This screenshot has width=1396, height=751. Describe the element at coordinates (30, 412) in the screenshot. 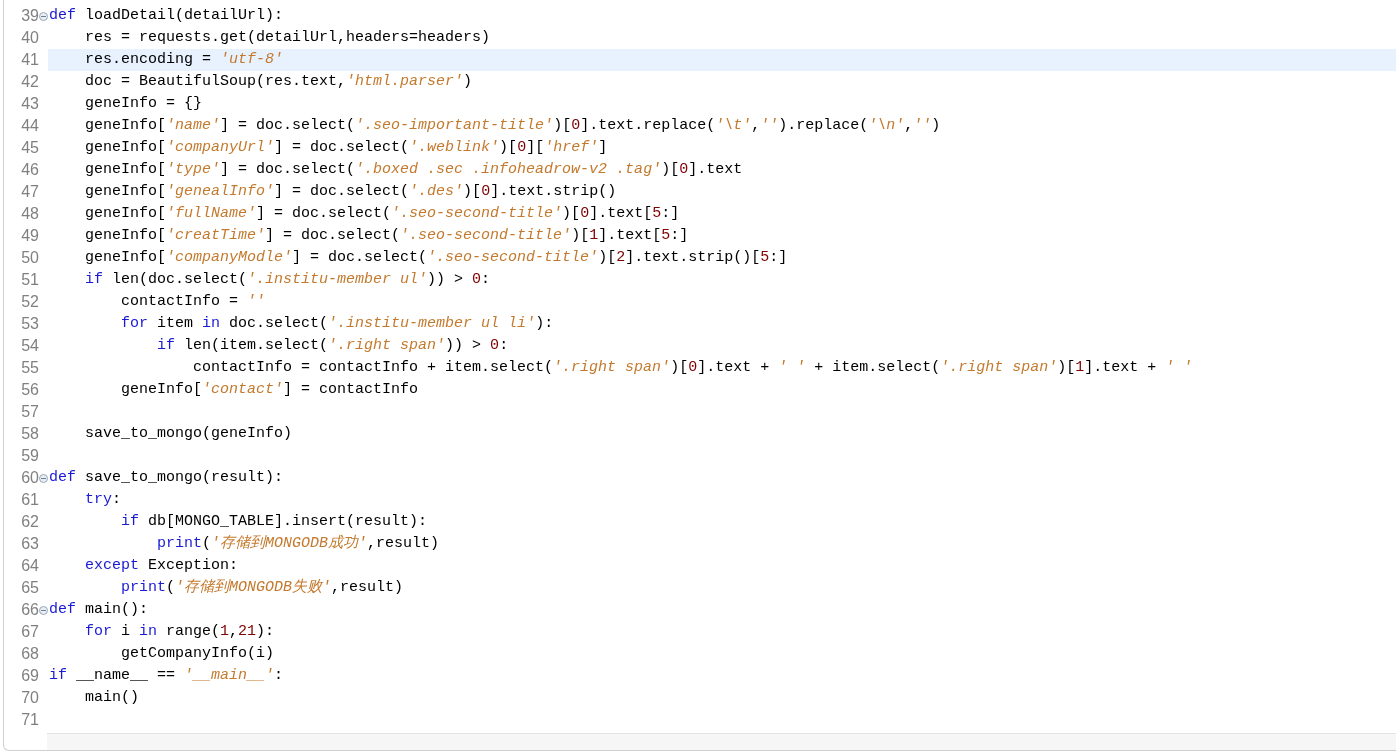

I see `line-number: 57` at that location.